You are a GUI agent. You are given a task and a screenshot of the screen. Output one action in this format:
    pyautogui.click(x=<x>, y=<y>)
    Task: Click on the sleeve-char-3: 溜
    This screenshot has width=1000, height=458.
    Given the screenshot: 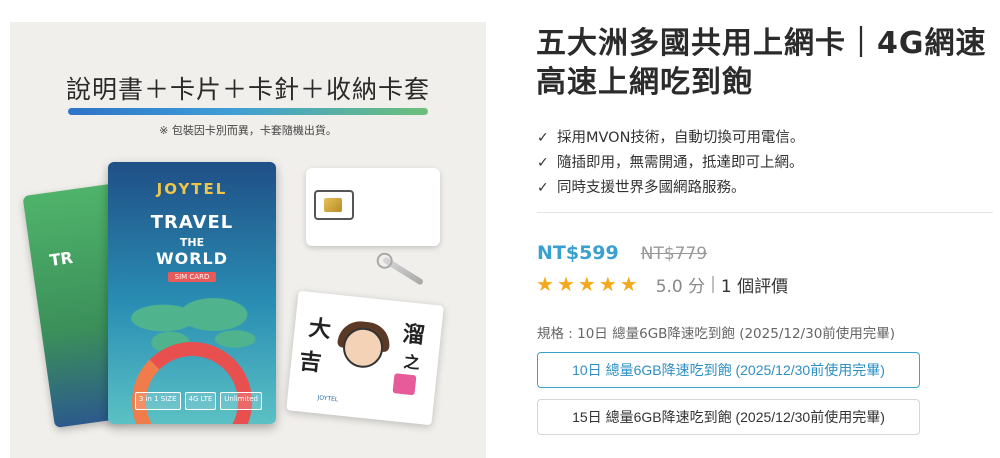 What is the action you would take?
    pyautogui.click(x=413, y=335)
    